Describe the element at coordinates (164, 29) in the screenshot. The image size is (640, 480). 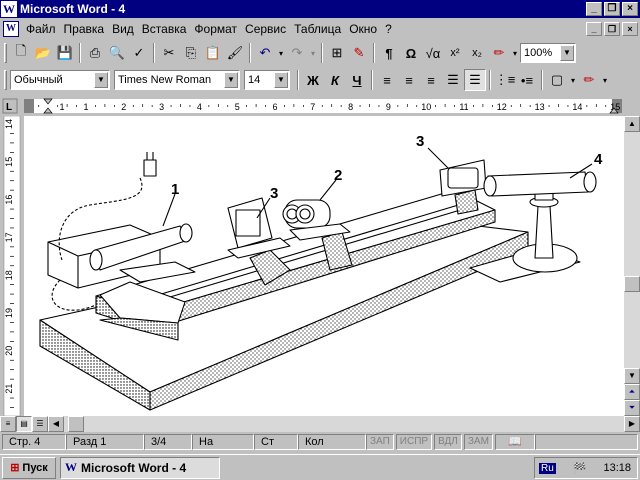
I see `menu-insert: Вставка` at that location.